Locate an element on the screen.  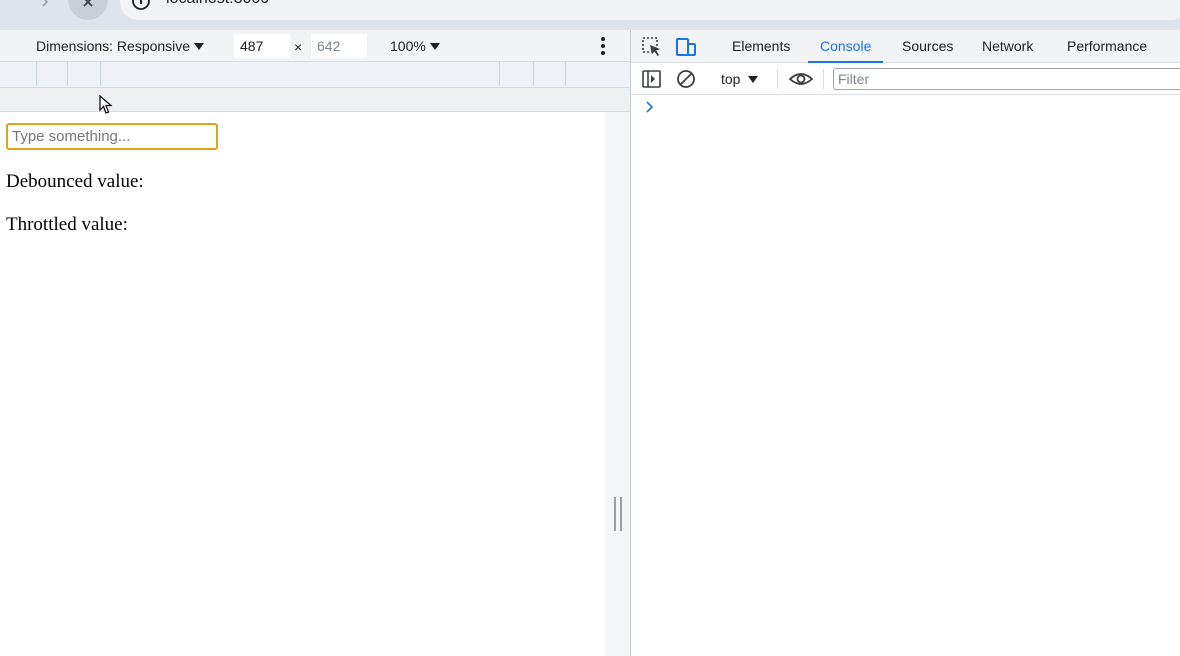
arrow-forward-icon is located at coordinates (45, 3).